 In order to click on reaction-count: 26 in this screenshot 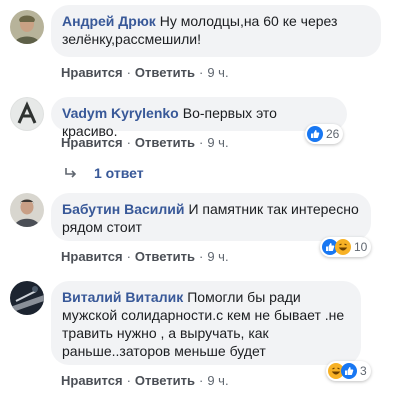, I will do `click(333, 134)`.